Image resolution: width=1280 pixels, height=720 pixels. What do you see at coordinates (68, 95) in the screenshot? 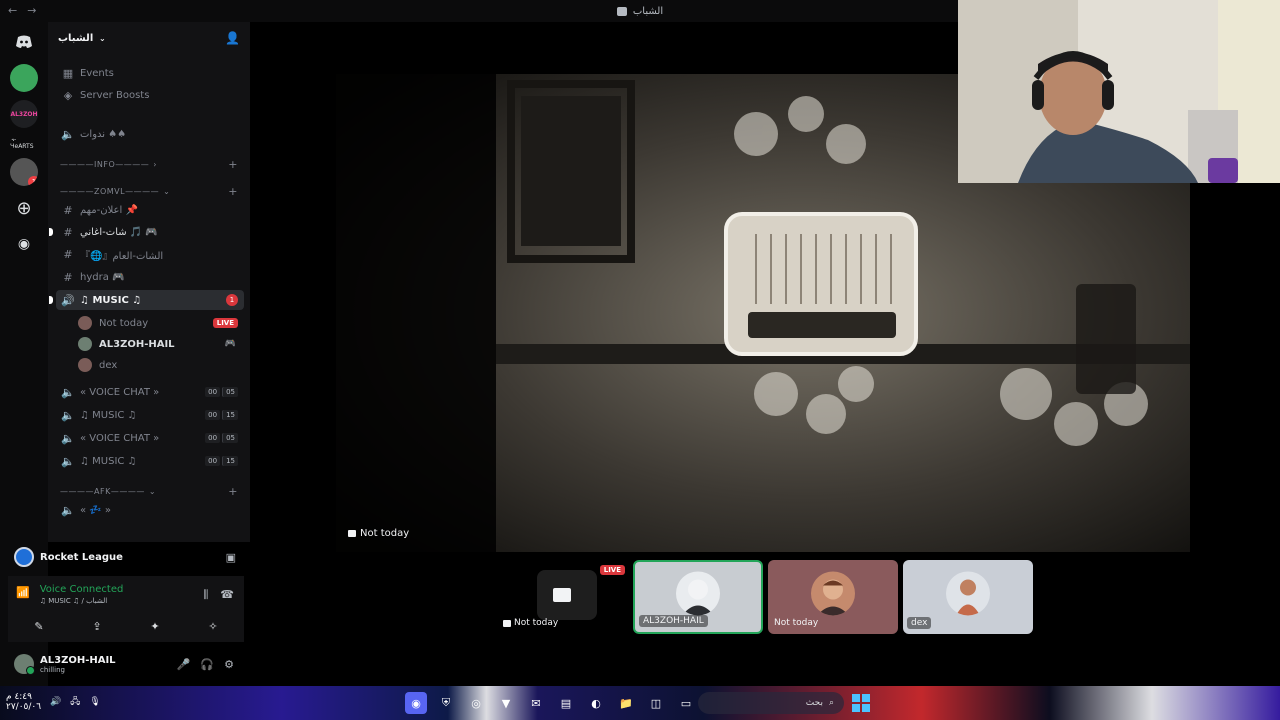
I see `boost-icon: ◈` at bounding box center [68, 95].